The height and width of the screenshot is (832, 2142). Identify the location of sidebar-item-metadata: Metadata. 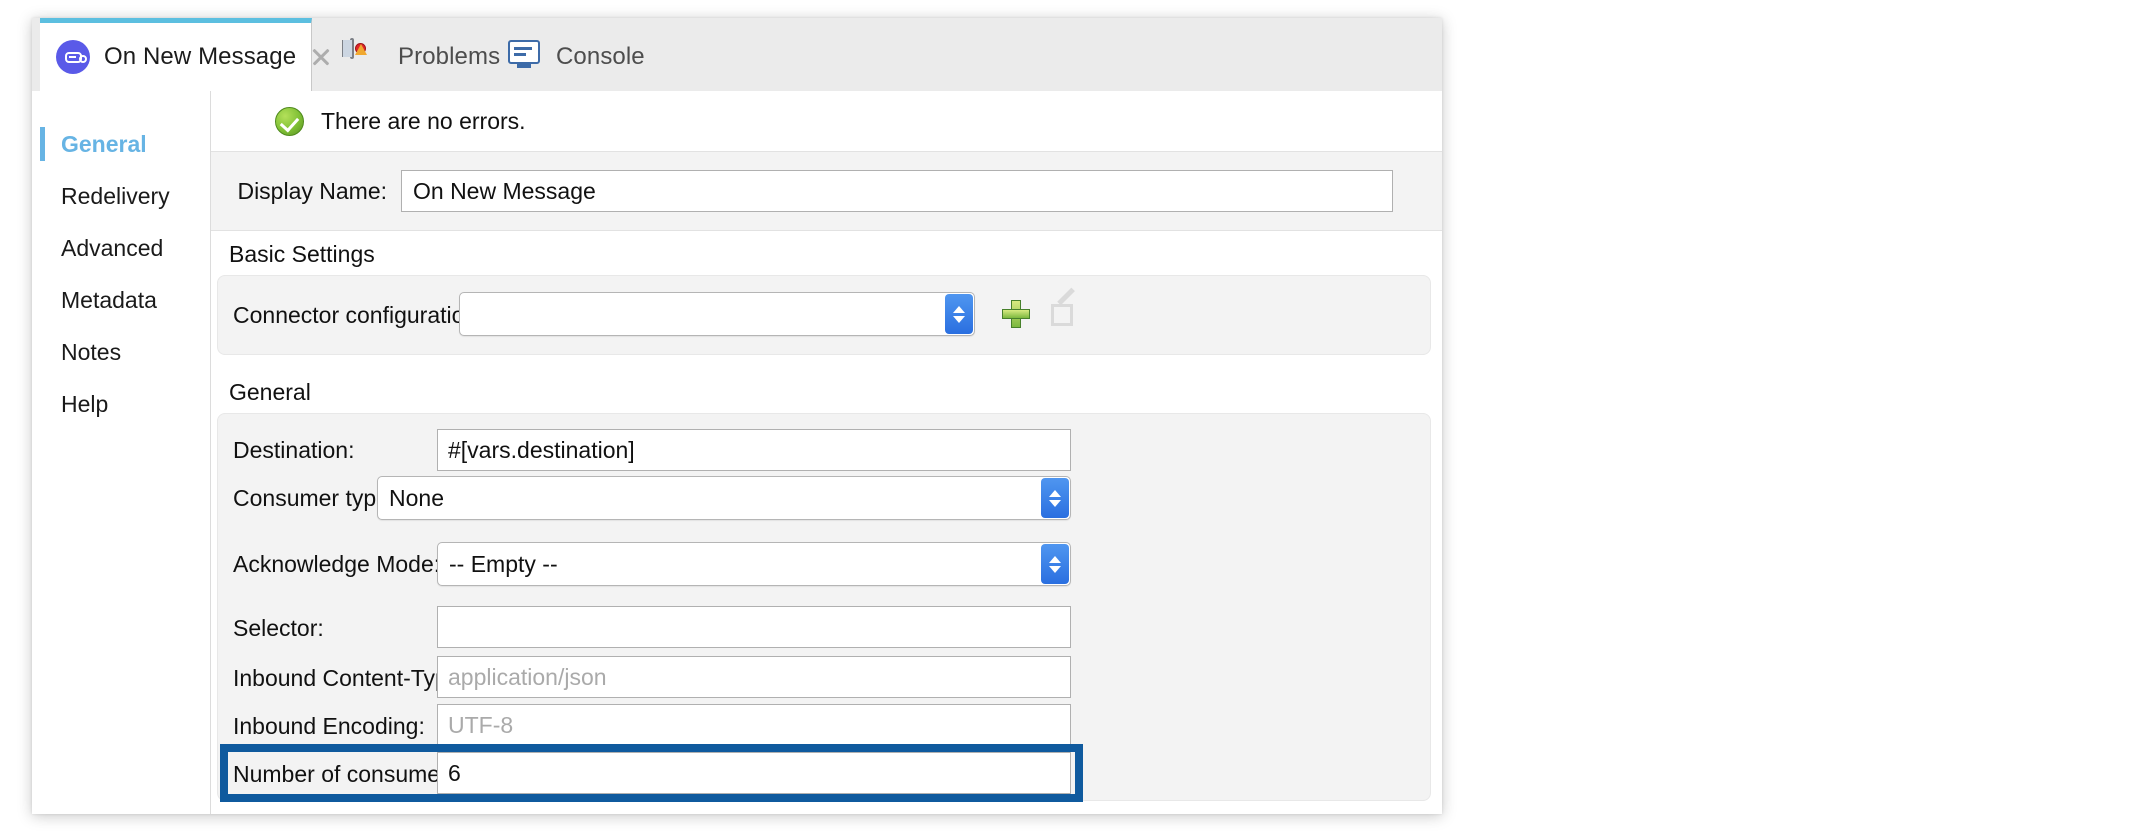
(121, 300).